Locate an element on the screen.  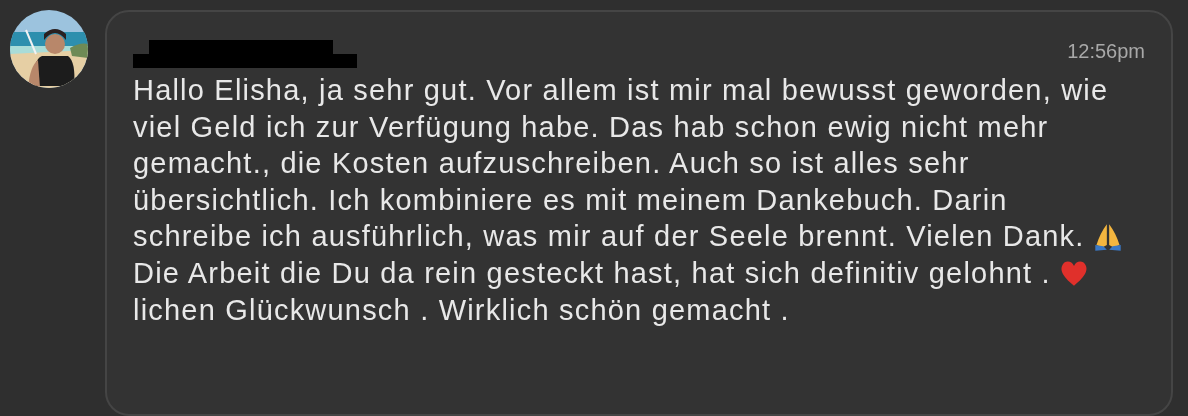
message-text-line: viel Geld ich zur Verfügung habe. Das hab schon ewig nicht mehr is located at coordinates (591, 127).